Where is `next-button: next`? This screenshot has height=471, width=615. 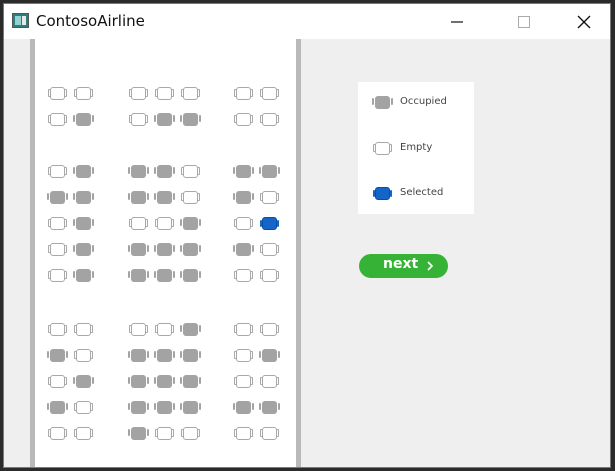 next-button: next is located at coordinates (403, 266).